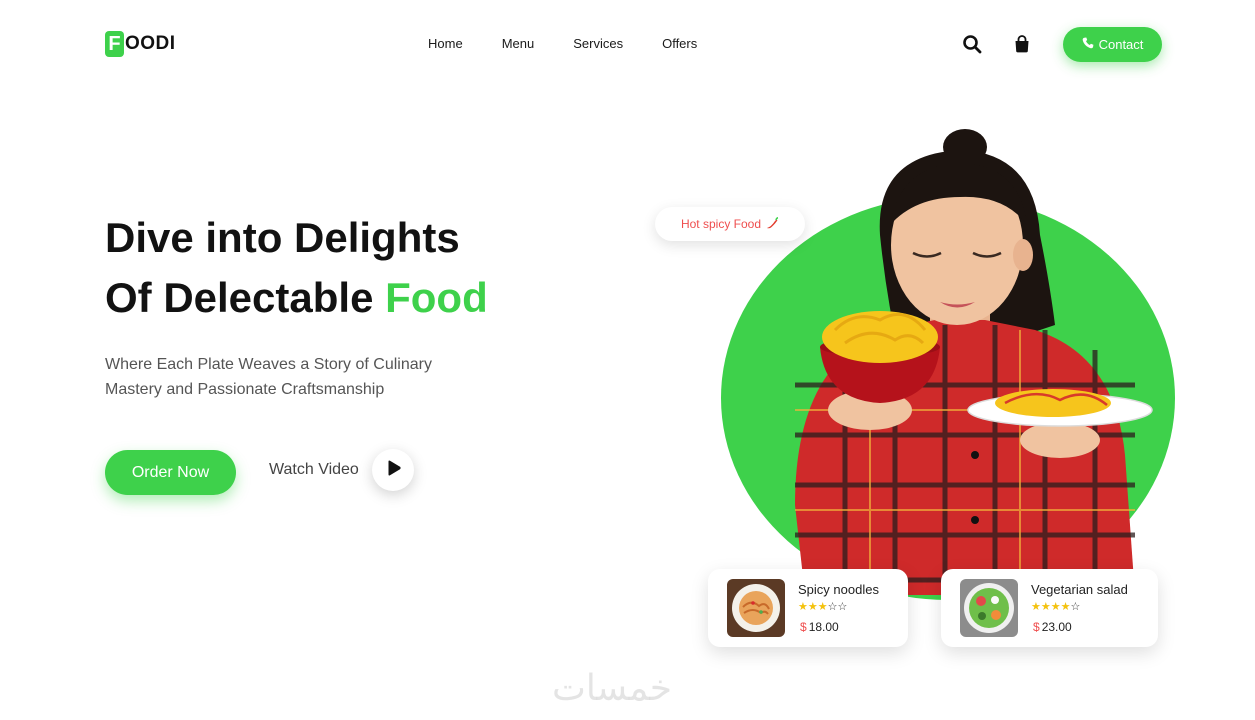  I want to click on price-value: 23.00, so click(1056, 627).